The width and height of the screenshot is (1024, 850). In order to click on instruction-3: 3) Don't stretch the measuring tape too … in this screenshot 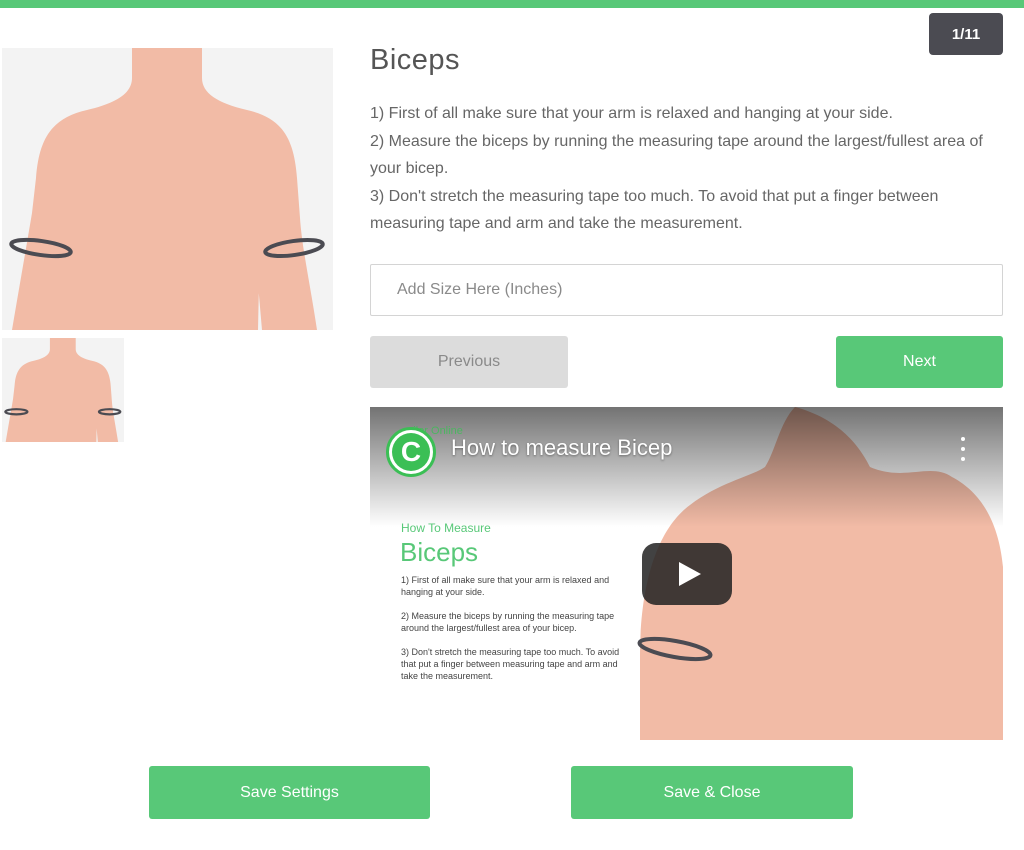, I will do `click(654, 210)`.